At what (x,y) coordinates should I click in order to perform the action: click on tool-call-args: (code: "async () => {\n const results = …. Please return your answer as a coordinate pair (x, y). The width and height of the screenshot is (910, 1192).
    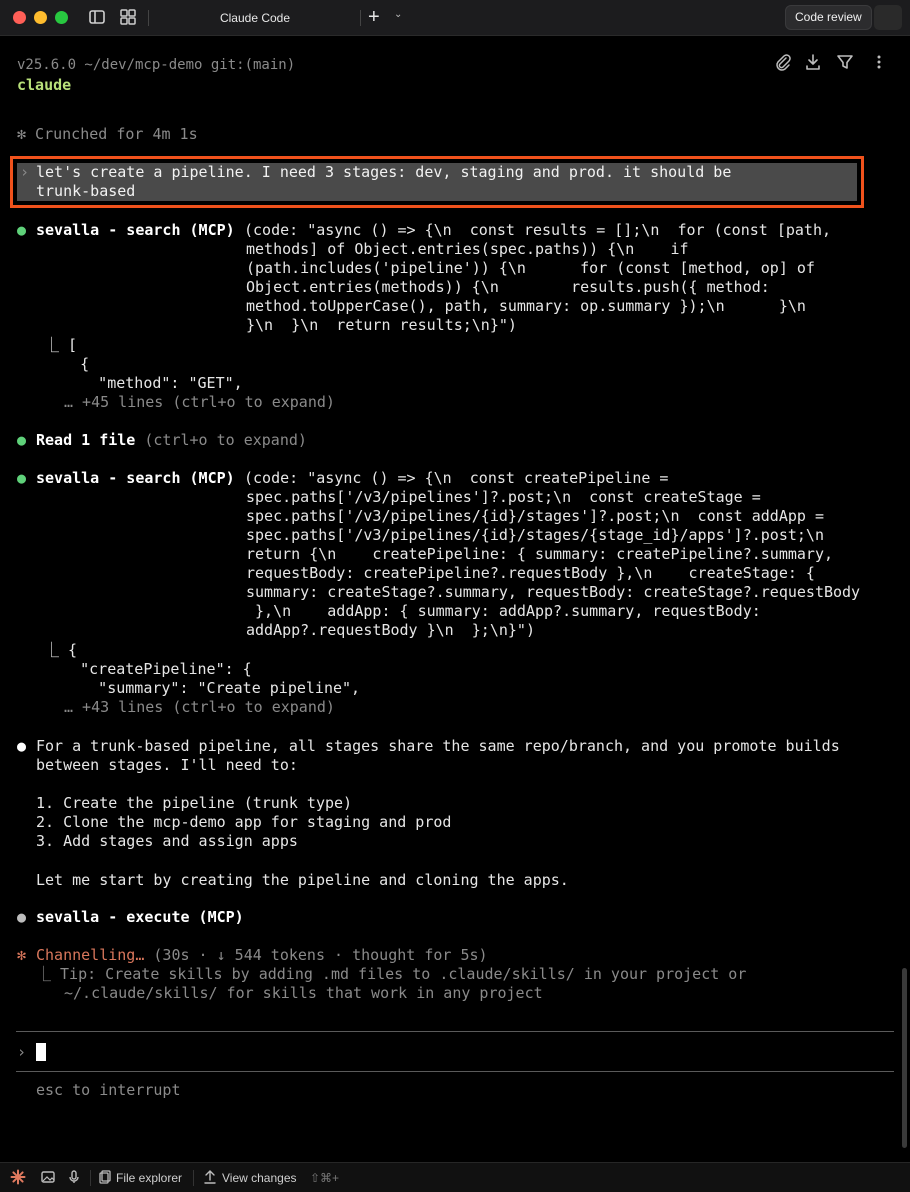
    Looking at the image, I should click on (537, 230).